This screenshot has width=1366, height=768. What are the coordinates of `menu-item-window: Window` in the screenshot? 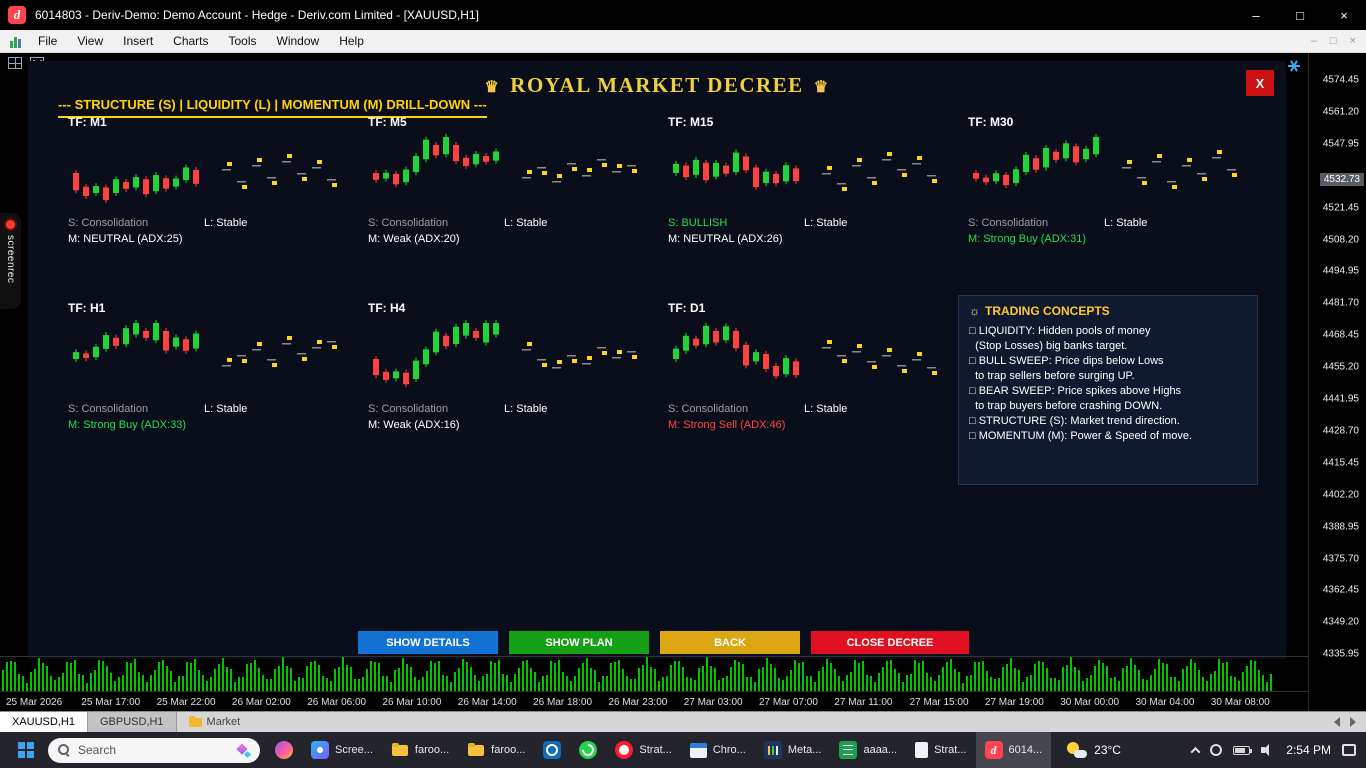 It's located at (298, 41).